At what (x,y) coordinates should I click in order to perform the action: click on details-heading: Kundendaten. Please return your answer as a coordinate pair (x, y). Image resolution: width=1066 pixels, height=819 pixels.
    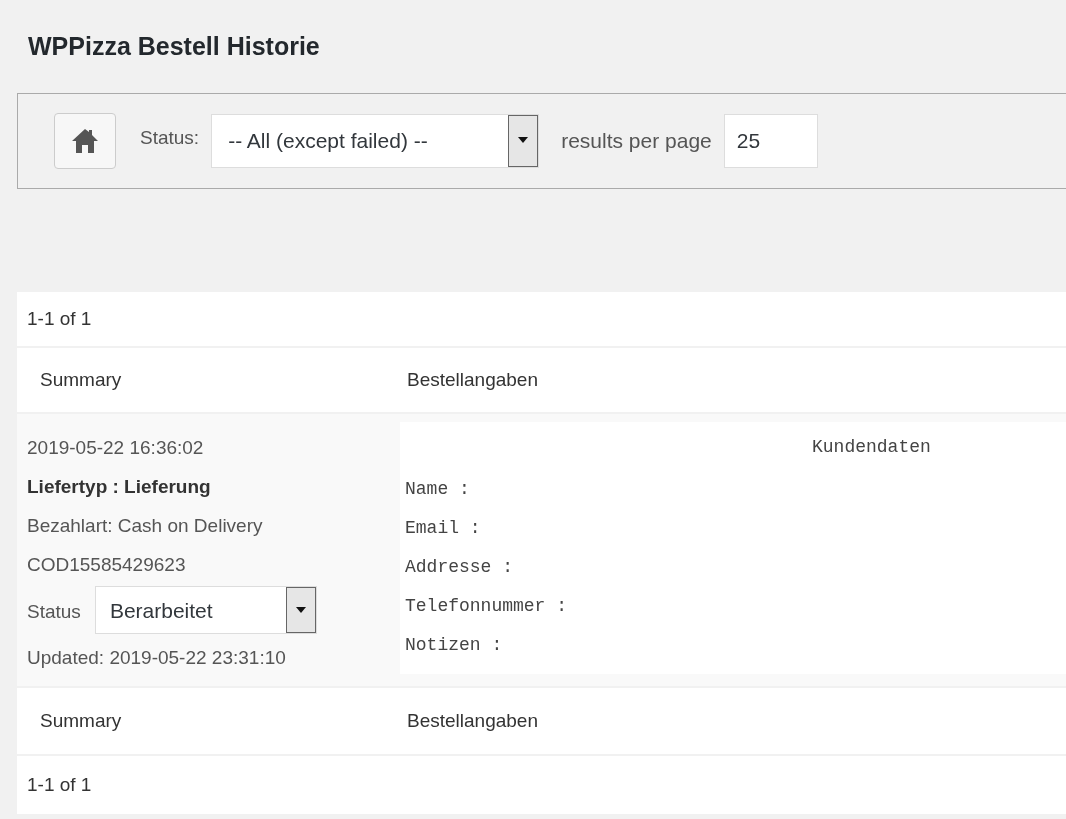
    Looking at the image, I should click on (871, 447).